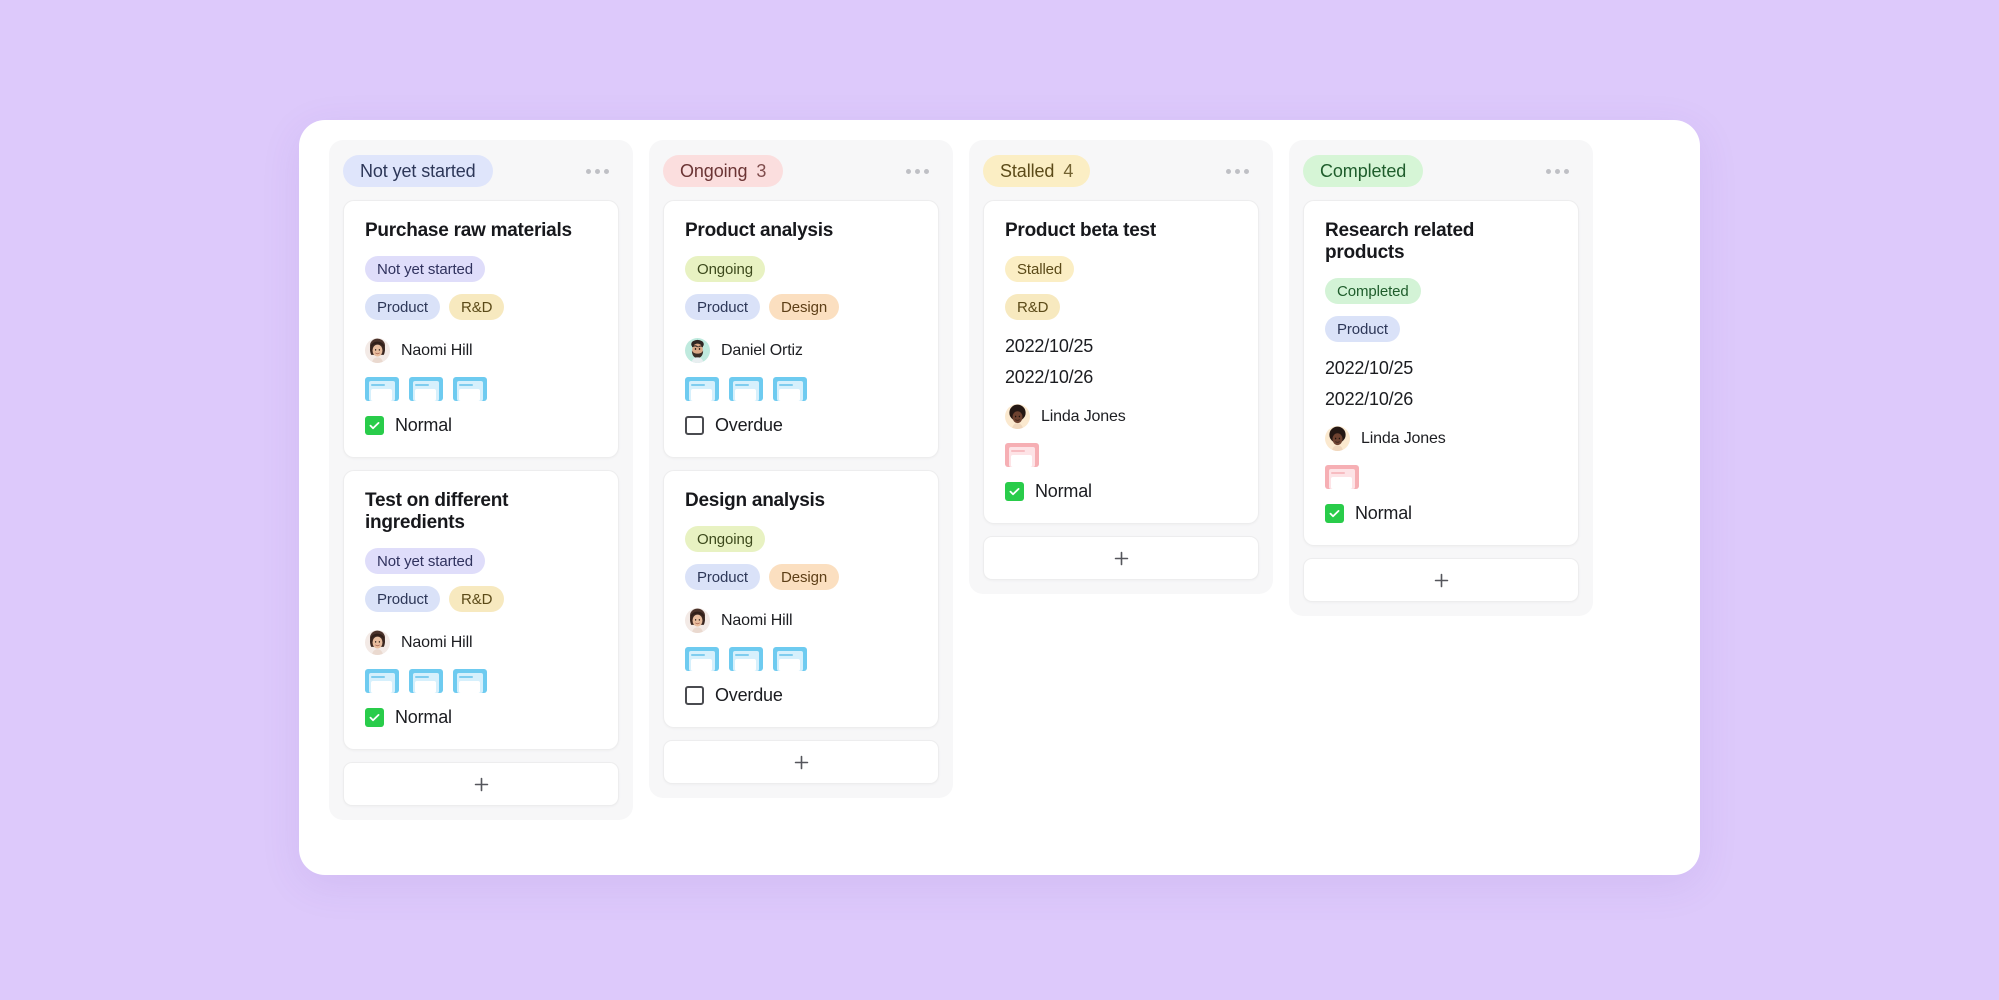 Image resolution: width=1999 pixels, height=1000 pixels. Describe the element at coordinates (1441, 171) in the screenshot. I see `column-header: Completed` at that location.